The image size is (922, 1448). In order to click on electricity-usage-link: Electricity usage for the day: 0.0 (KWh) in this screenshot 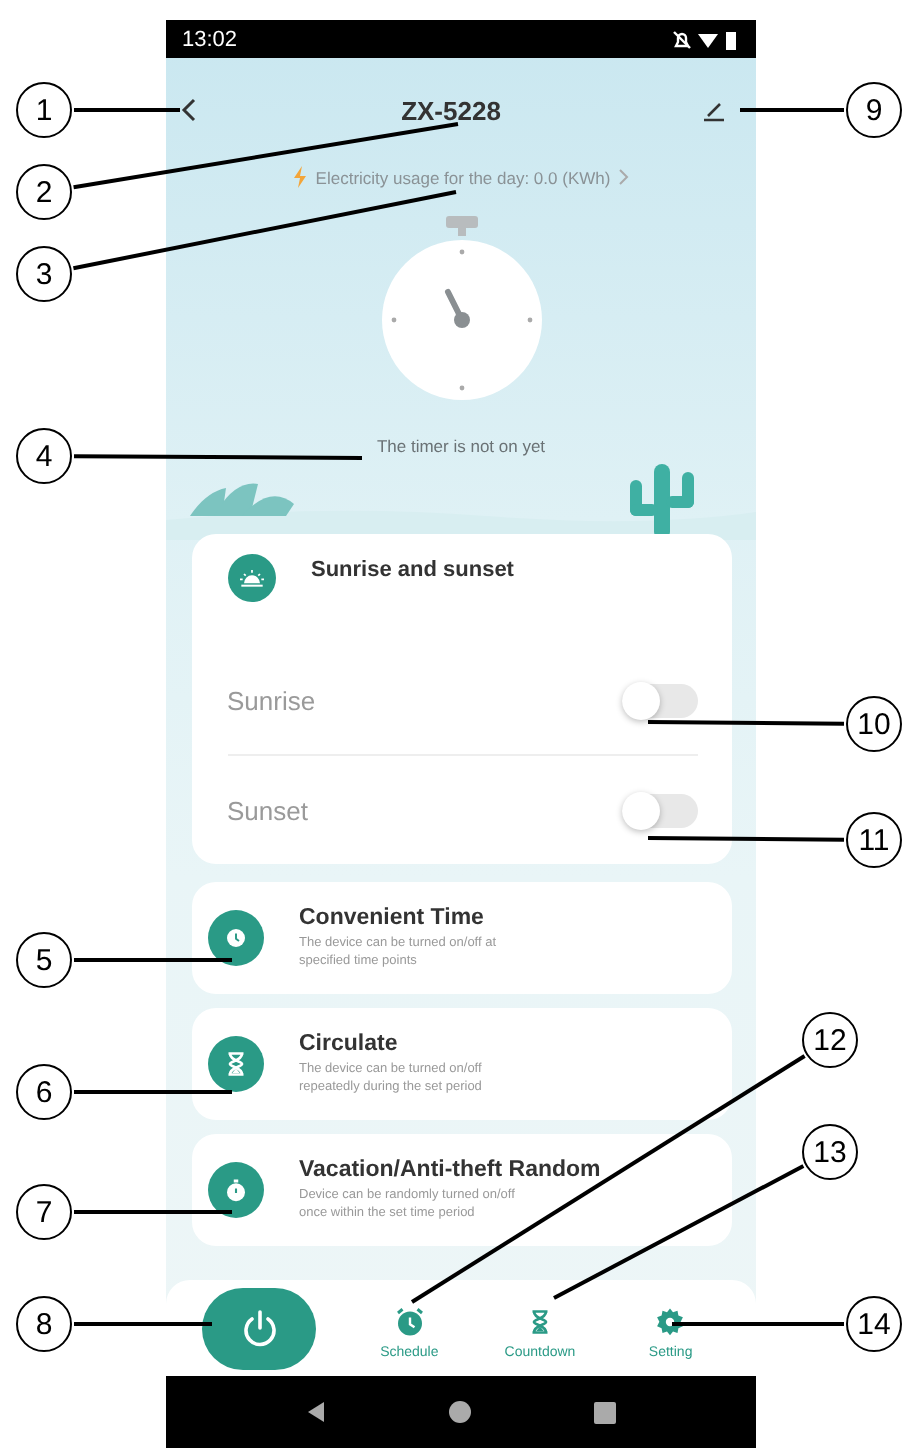, I will do `click(461, 177)`.